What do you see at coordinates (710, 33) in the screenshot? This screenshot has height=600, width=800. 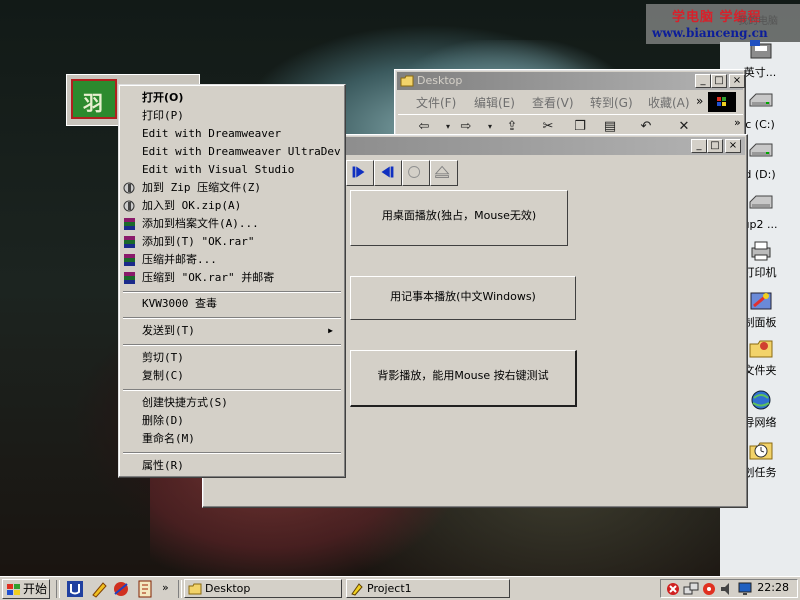 I see `watermark-url: www.bianceng.cn` at bounding box center [710, 33].